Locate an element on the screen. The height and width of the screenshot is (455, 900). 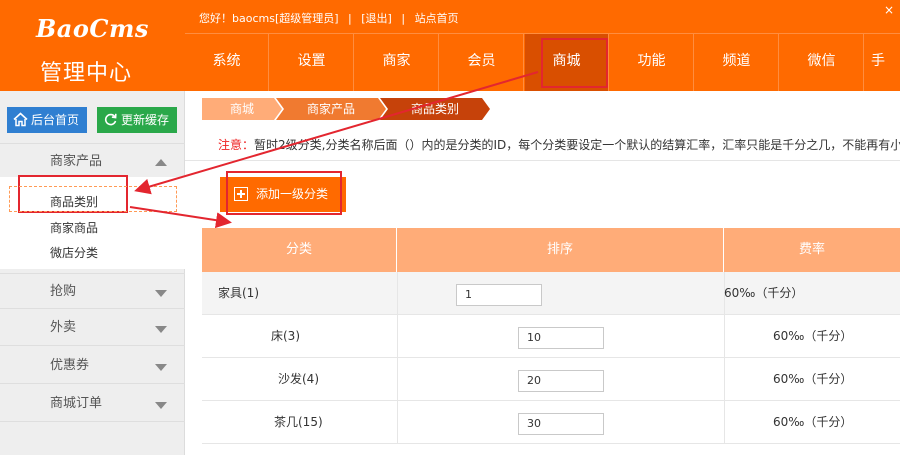
menu-group-mall-orders: 商城订单 is located at coordinates (92, 404).